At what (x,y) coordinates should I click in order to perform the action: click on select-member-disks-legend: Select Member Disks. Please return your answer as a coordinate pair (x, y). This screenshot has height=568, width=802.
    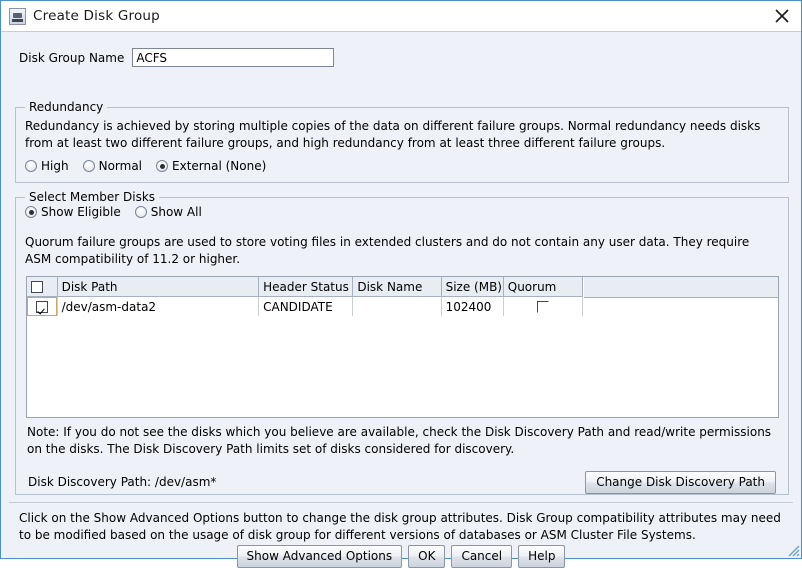
    Looking at the image, I should click on (92, 197).